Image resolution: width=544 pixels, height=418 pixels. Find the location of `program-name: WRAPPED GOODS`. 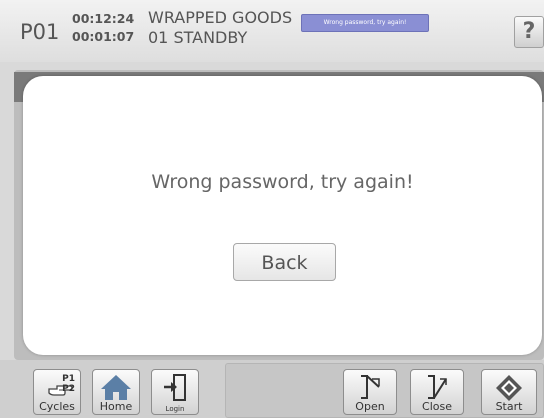

program-name: WRAPPED GOODS is located at coordinates (220, 17).